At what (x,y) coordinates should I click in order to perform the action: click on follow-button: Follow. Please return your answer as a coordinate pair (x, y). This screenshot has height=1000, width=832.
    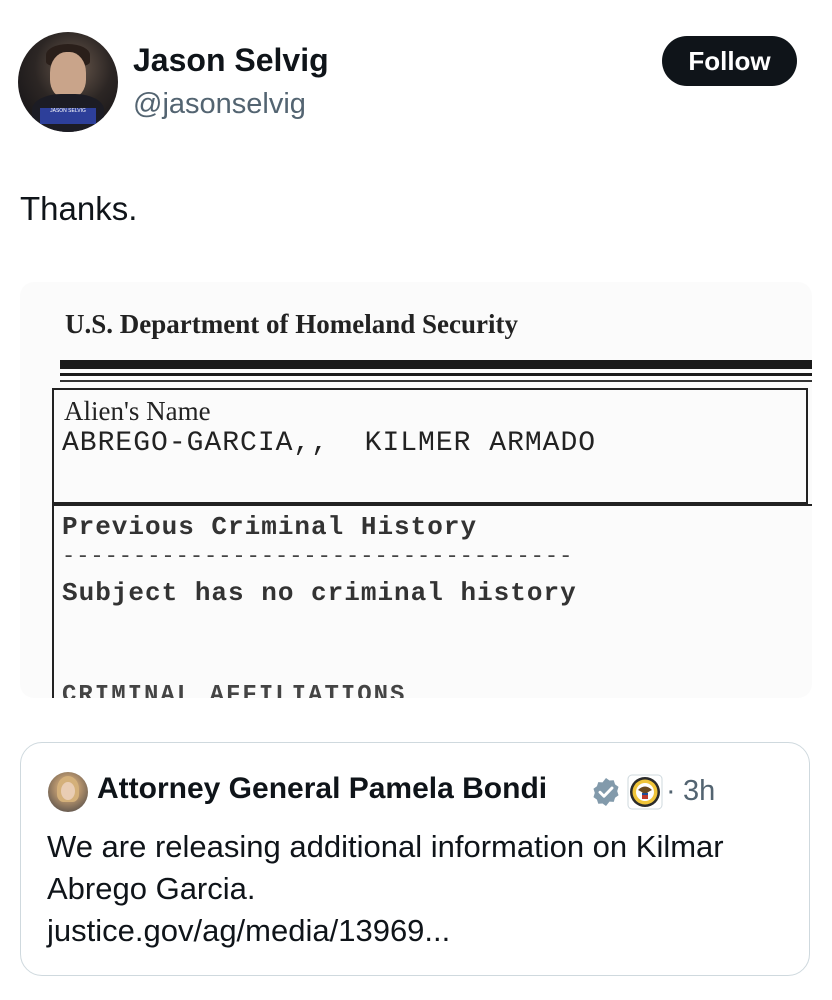
    Looking at the image, I should click on (729, 61).